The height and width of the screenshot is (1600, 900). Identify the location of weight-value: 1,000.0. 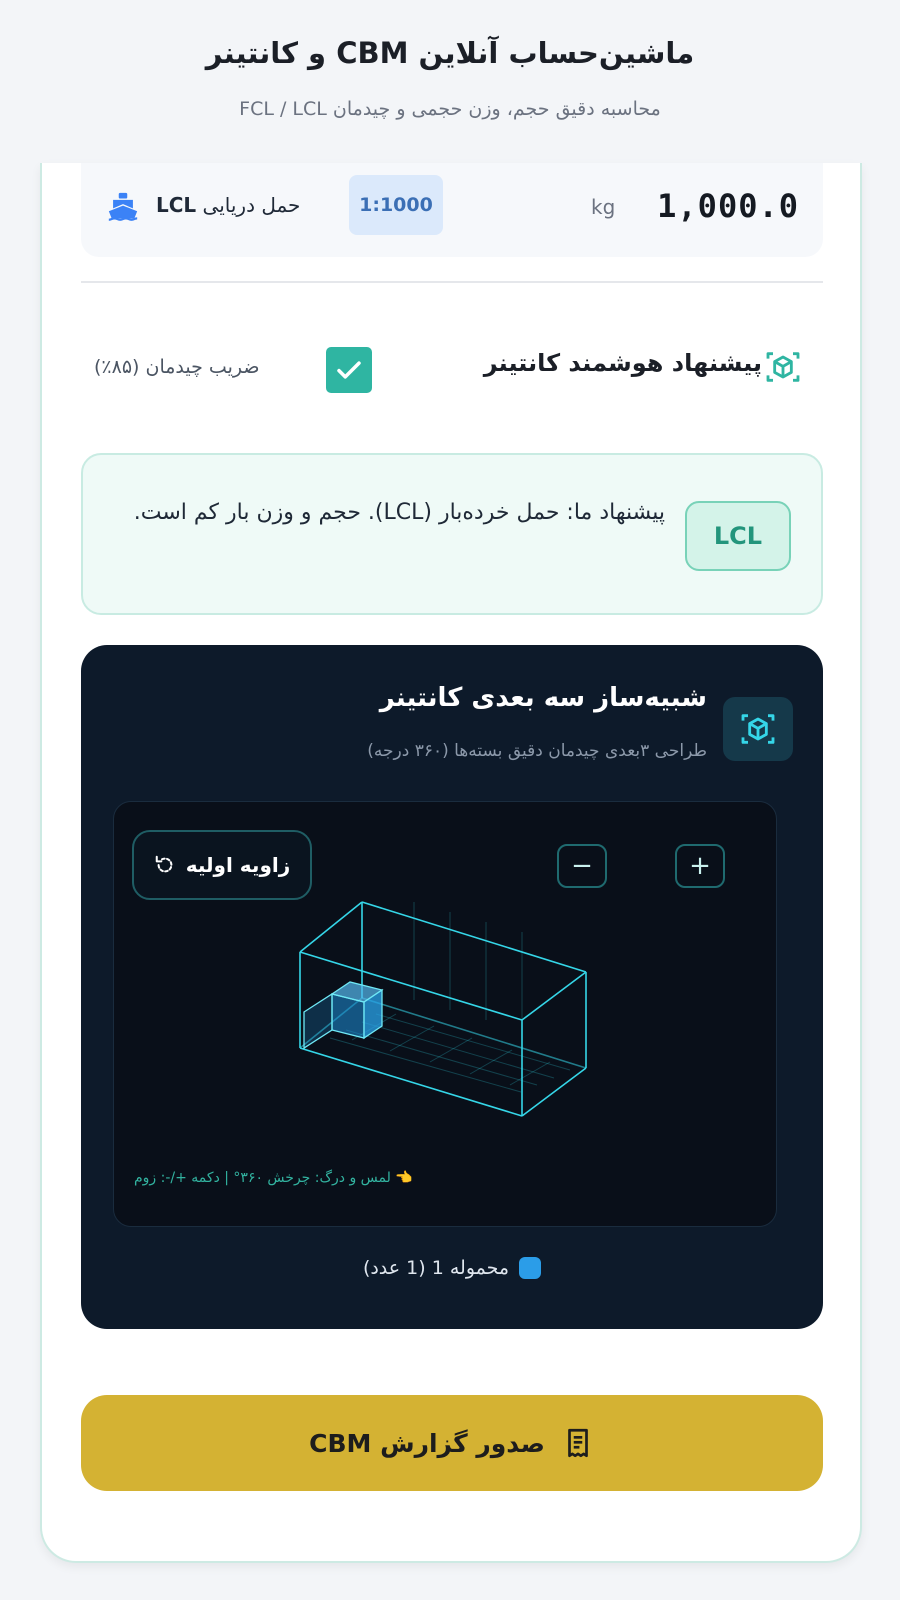
(728, 206).